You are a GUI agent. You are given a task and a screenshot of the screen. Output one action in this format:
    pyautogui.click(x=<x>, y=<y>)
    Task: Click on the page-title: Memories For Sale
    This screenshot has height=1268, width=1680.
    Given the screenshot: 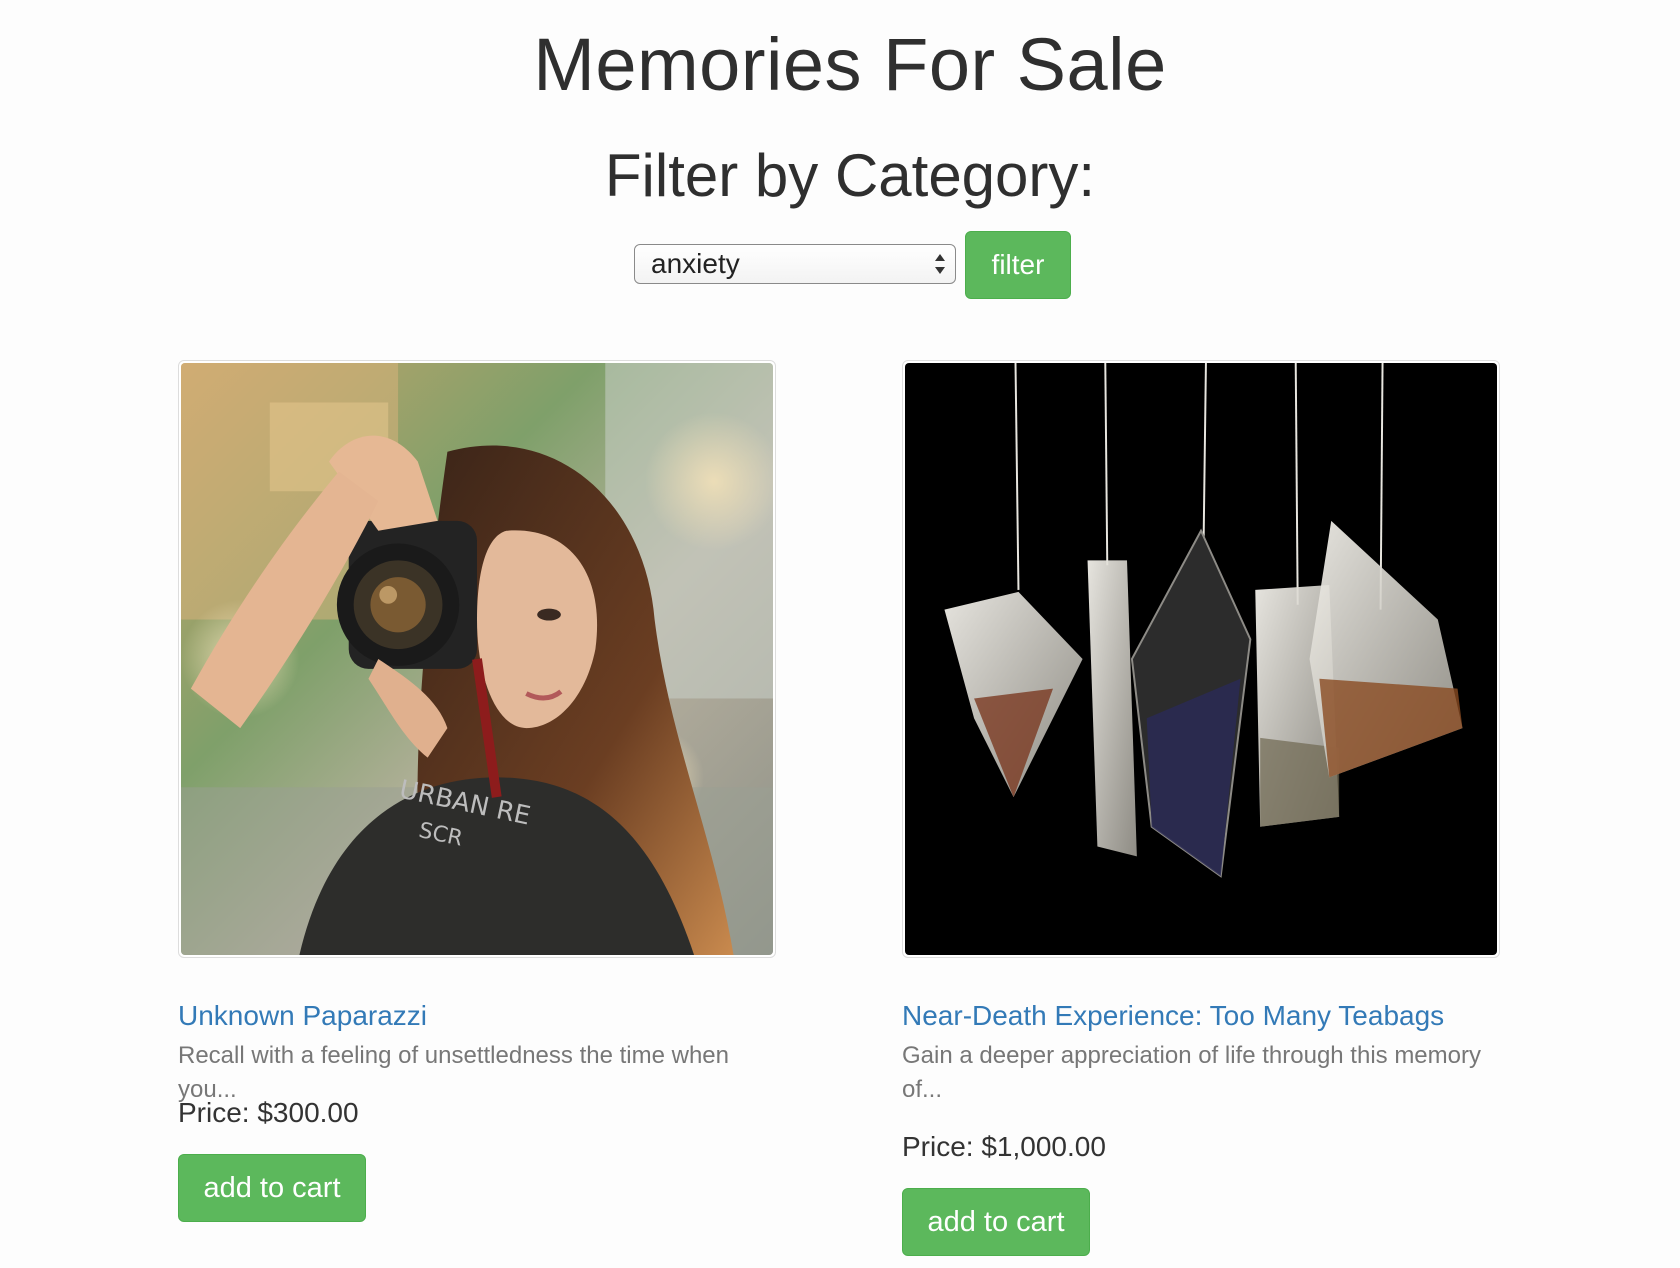 What is the action you would take?
    pyautogui.click(x=850, y=64)
    